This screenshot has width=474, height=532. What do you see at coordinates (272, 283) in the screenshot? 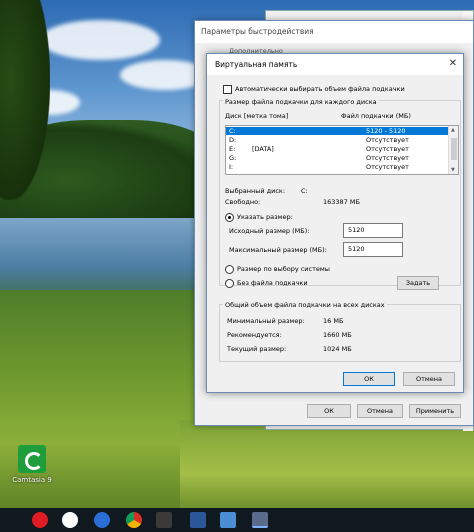
I see `no-paging-label: Без файла подкачки` at bounding box center [272, 283].